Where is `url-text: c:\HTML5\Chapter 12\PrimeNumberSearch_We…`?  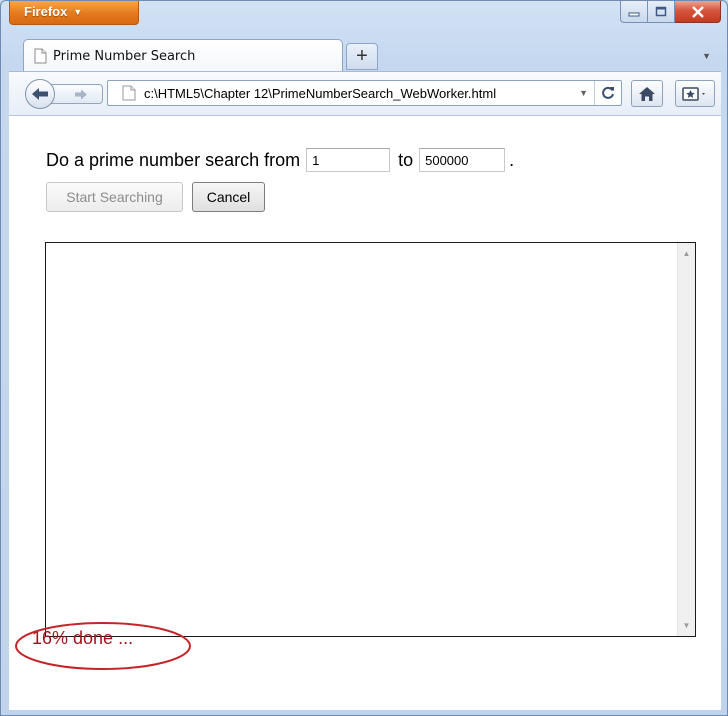 url-text: c:\HTML5\Chapter 12\PrimeNumberSearch_We… is located at coordinates (361, 93).